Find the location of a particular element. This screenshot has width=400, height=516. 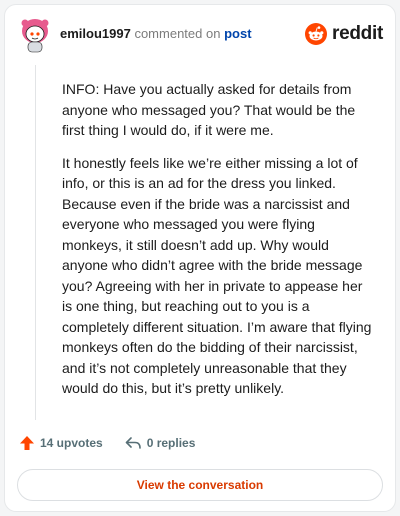

username: emilou1997 is located at coordinates (95, 33).